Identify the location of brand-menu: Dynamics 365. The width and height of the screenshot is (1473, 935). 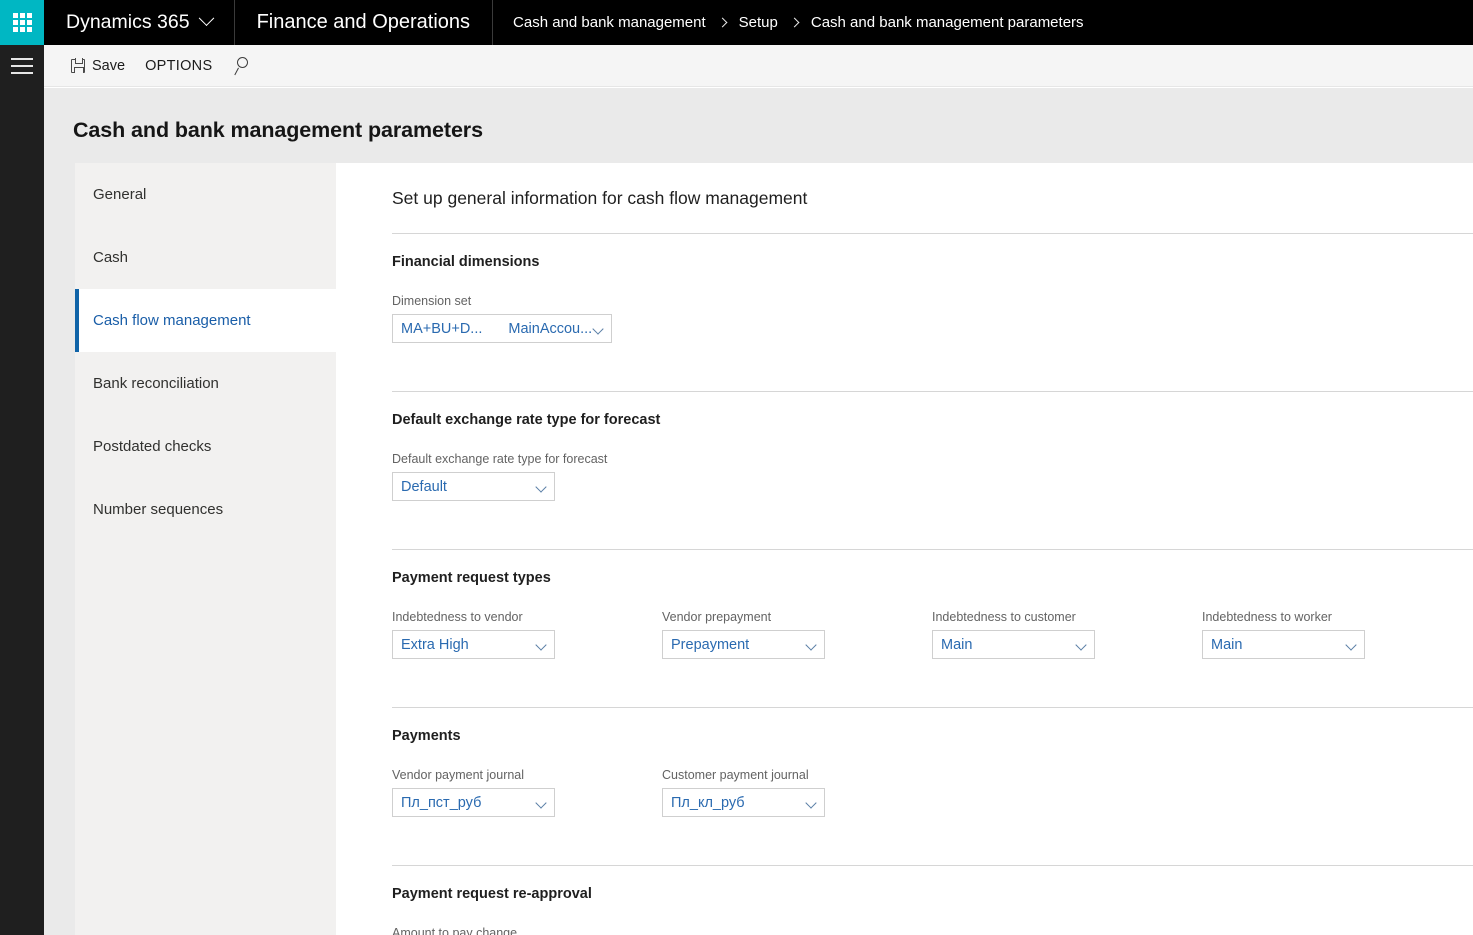
(139, 22).